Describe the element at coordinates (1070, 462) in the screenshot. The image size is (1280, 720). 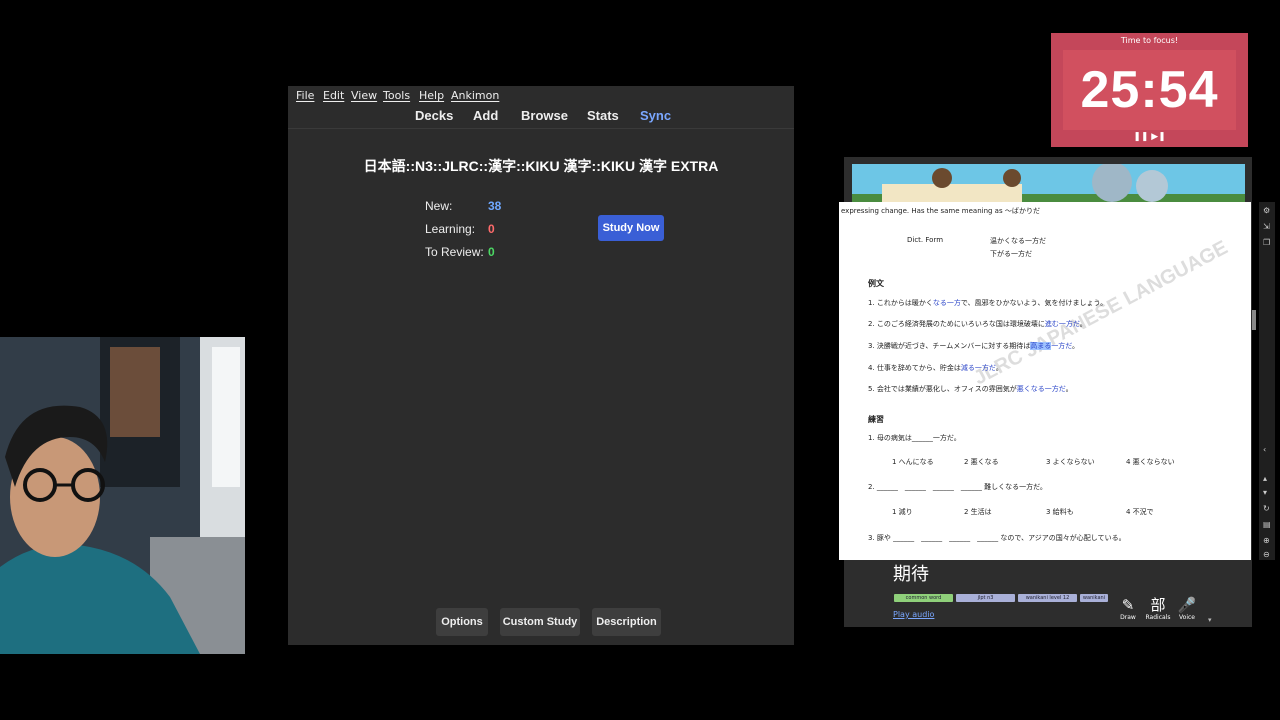
I see `q1-option-3: 3 よくならない` at that location.